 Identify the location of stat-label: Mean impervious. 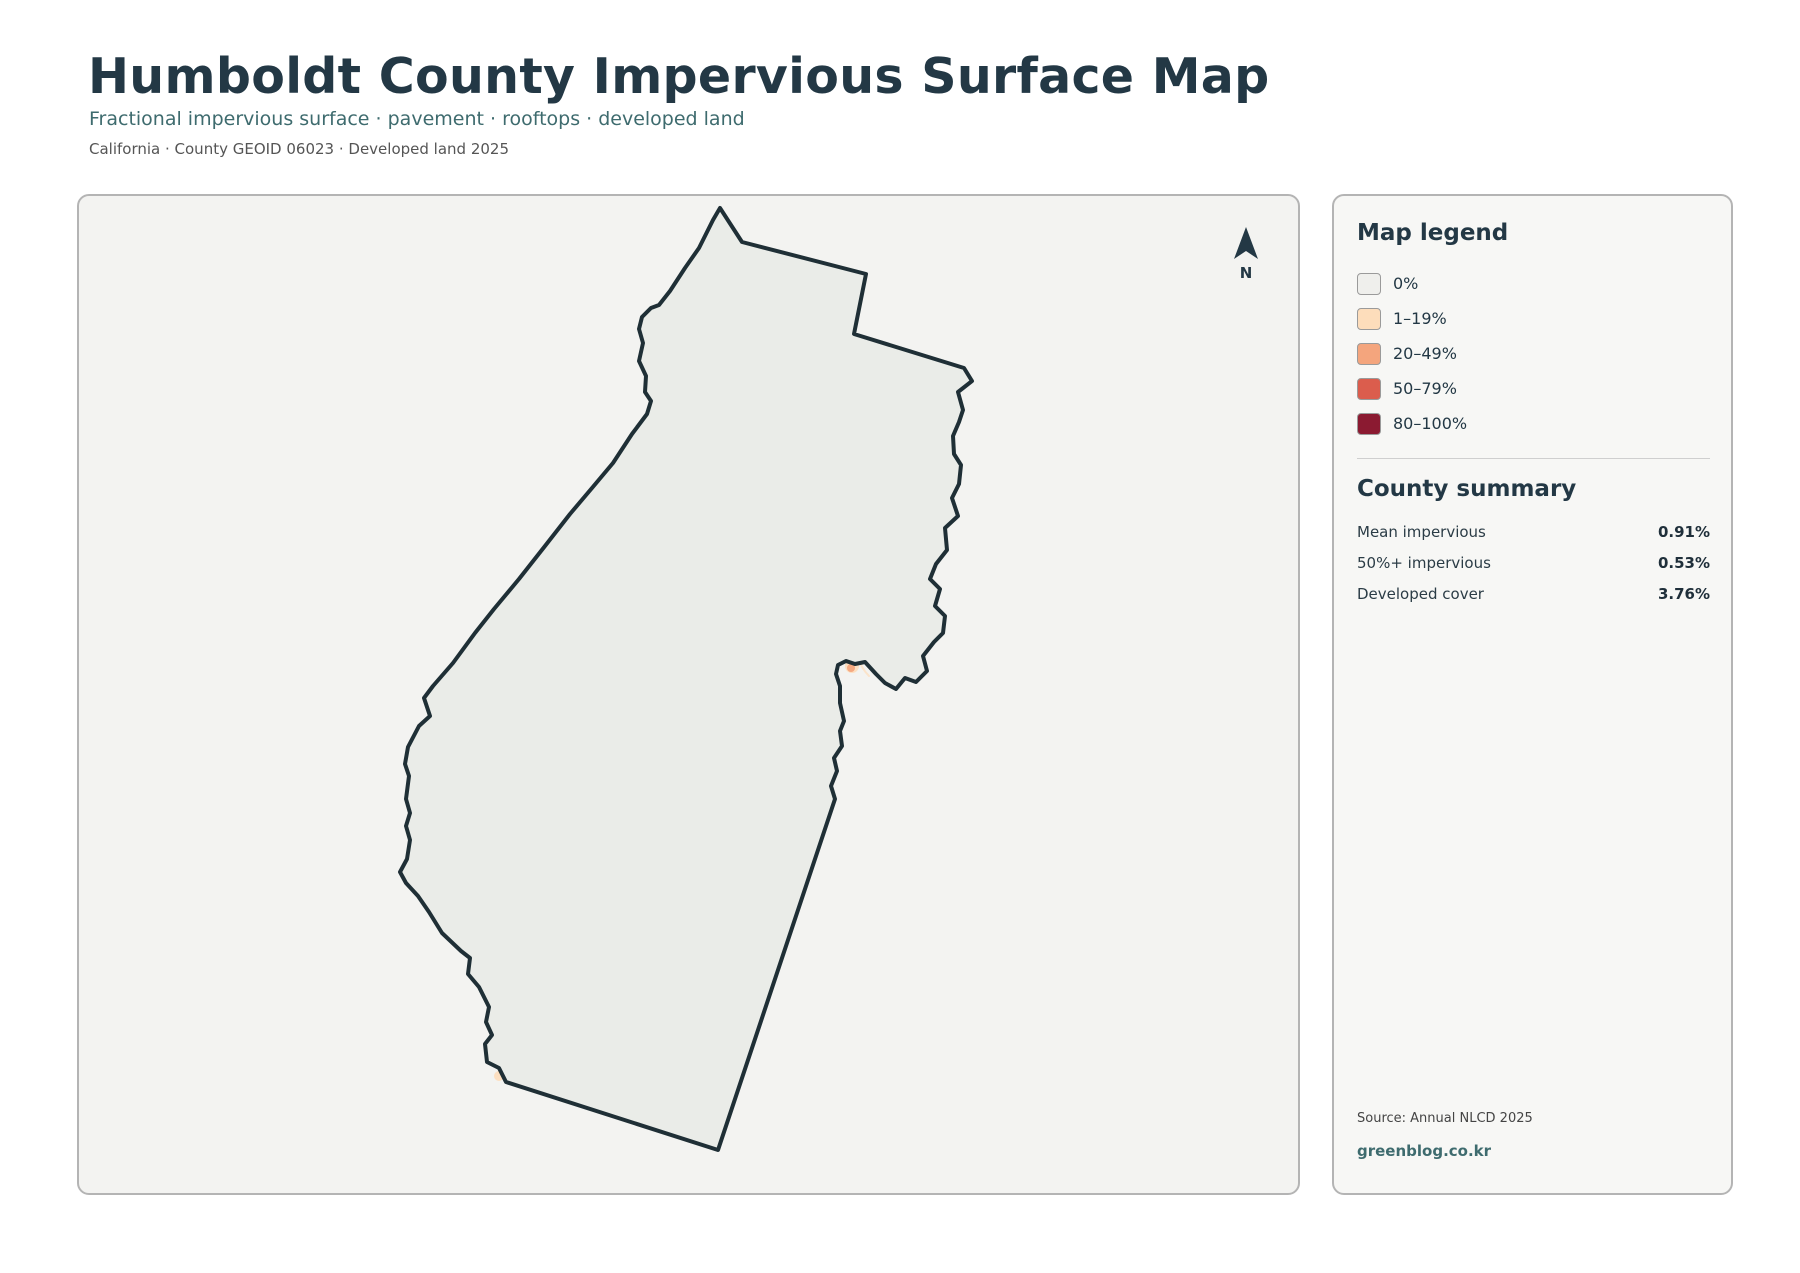
(1421, 531).